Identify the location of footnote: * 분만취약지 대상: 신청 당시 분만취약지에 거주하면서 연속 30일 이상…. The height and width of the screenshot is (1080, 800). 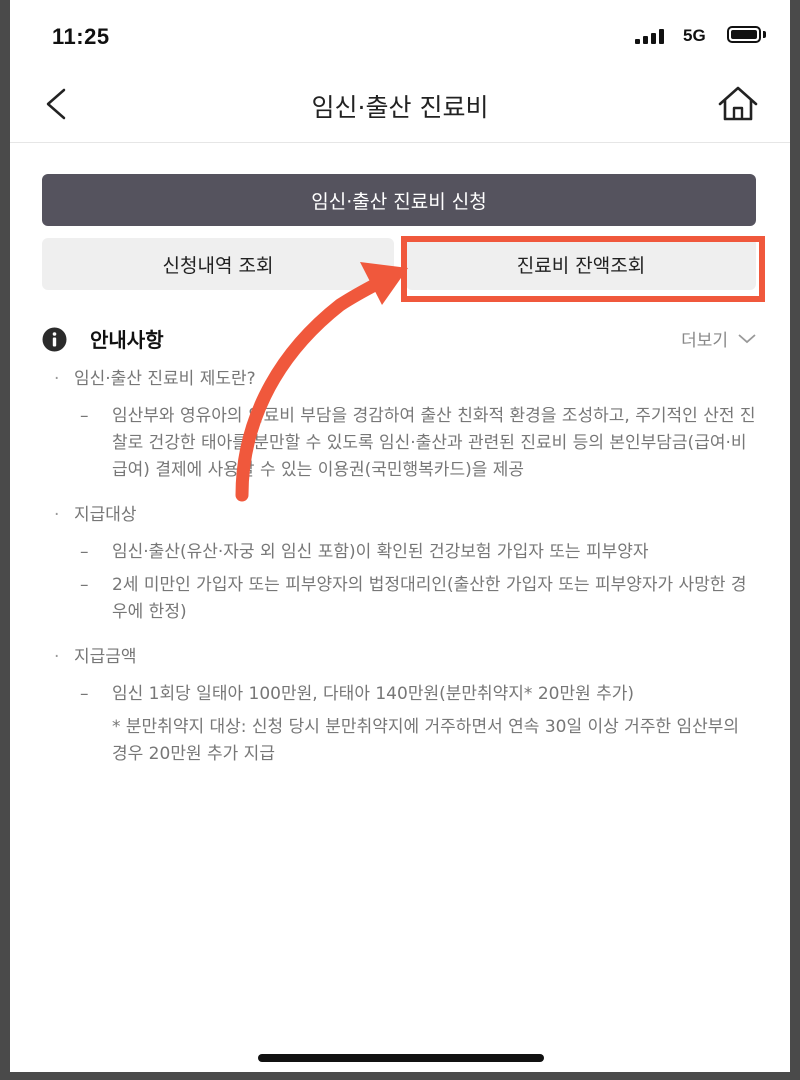
(426, 740).